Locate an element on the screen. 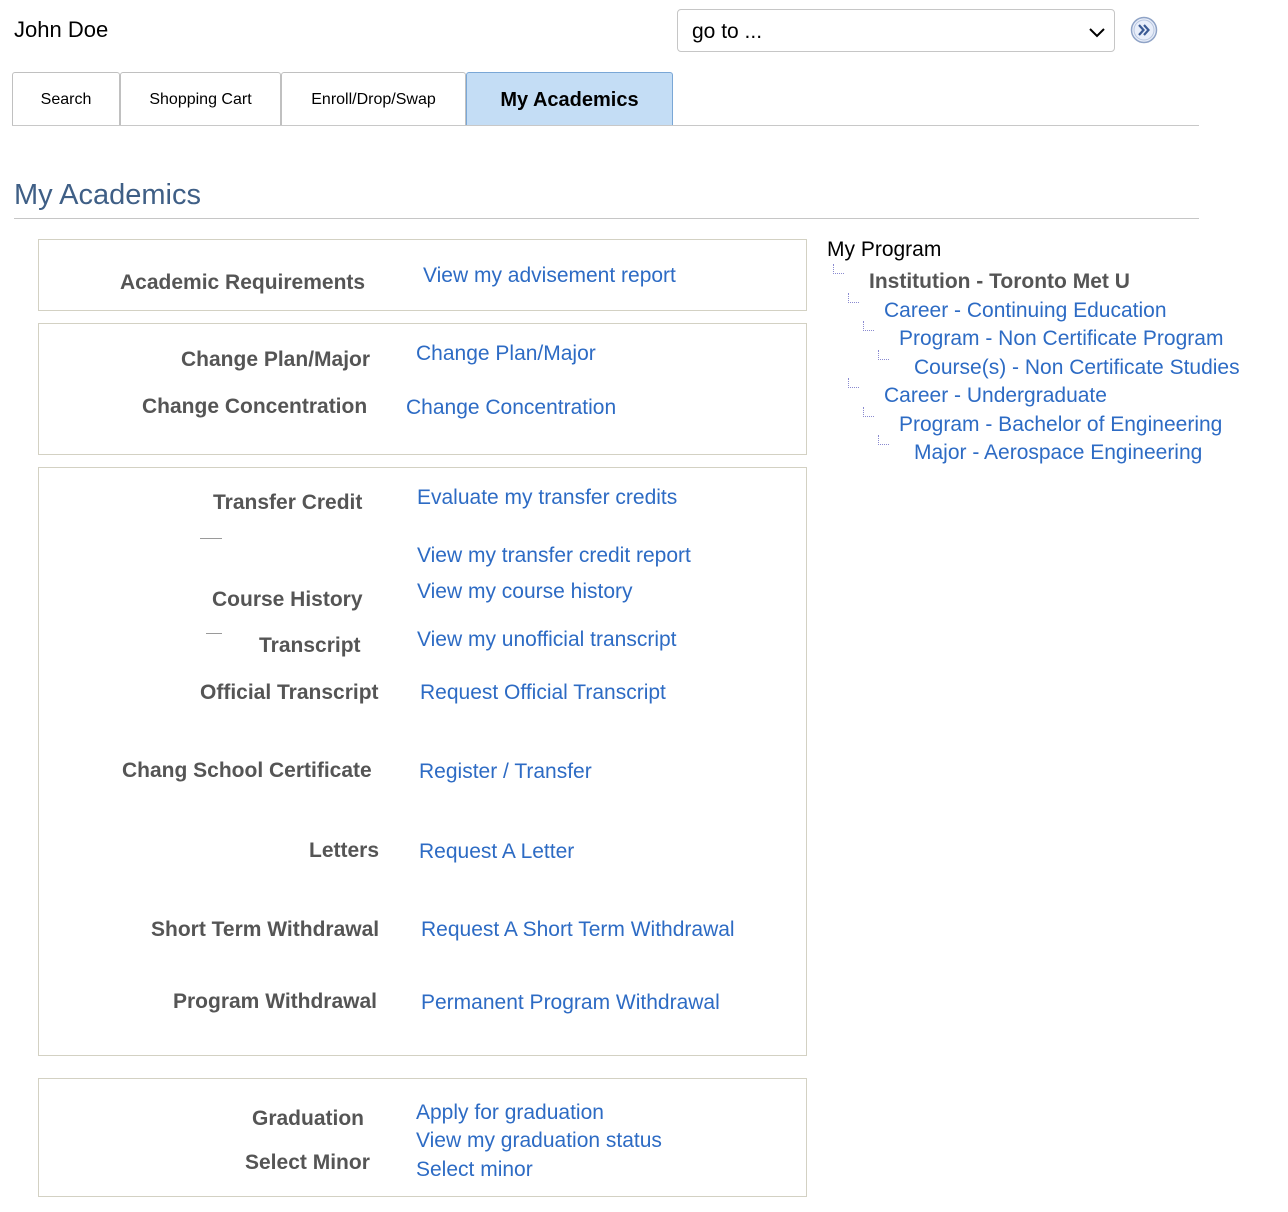  select-minor-link: Select minor is located at coordinates (474, 1170).